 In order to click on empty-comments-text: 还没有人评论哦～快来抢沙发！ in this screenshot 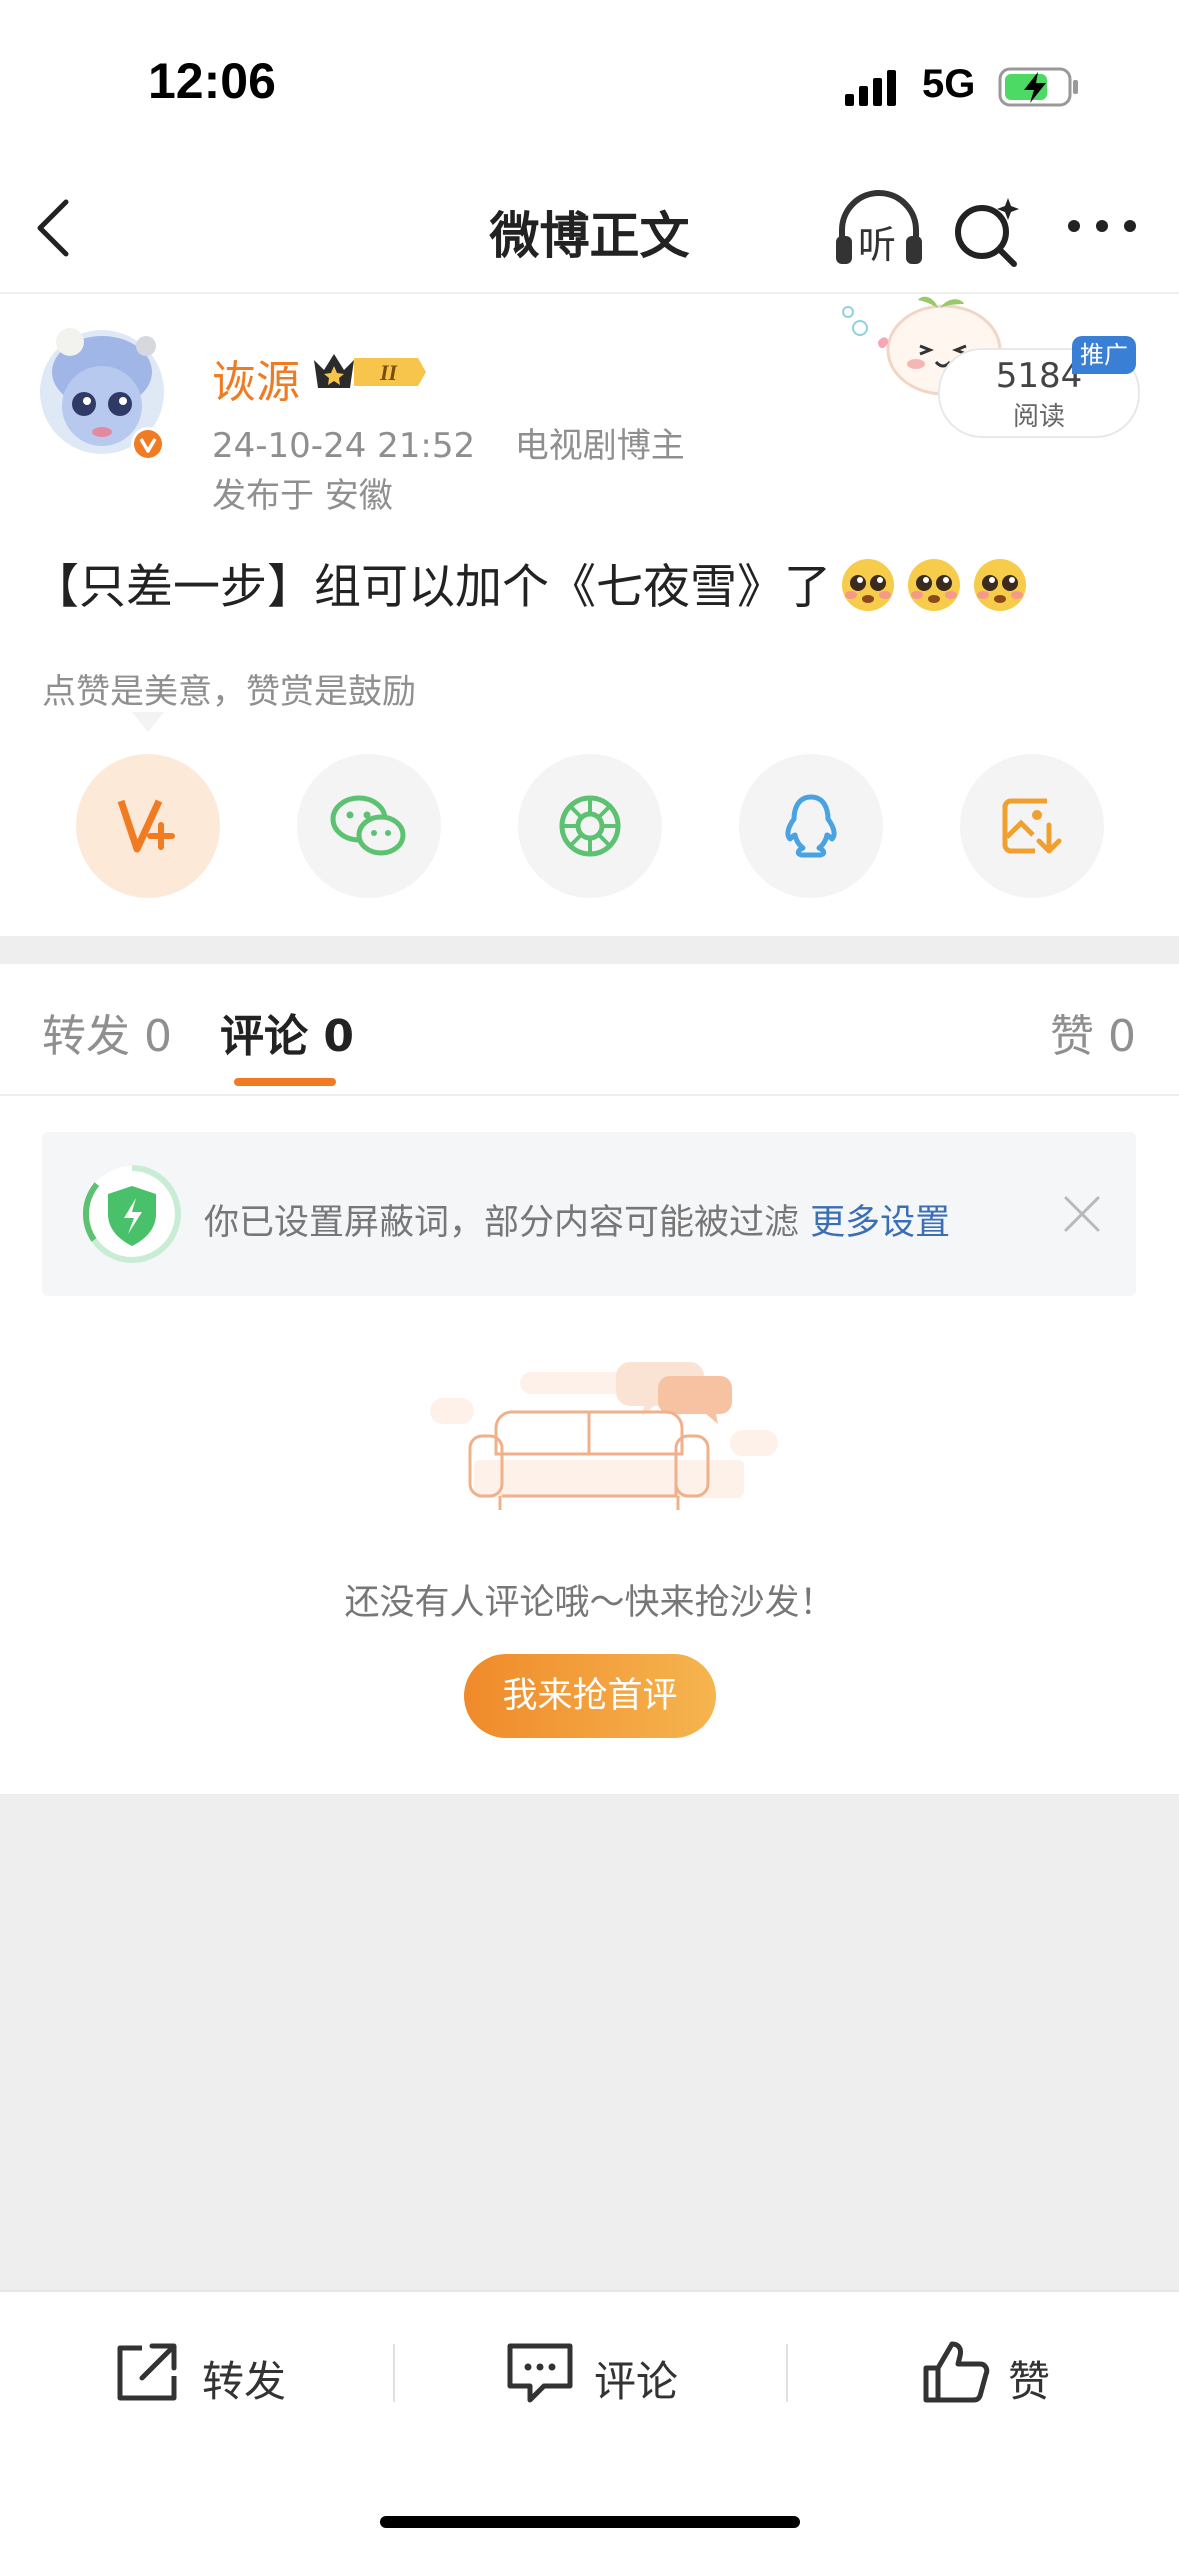, I will do `click(589, 1603)`.